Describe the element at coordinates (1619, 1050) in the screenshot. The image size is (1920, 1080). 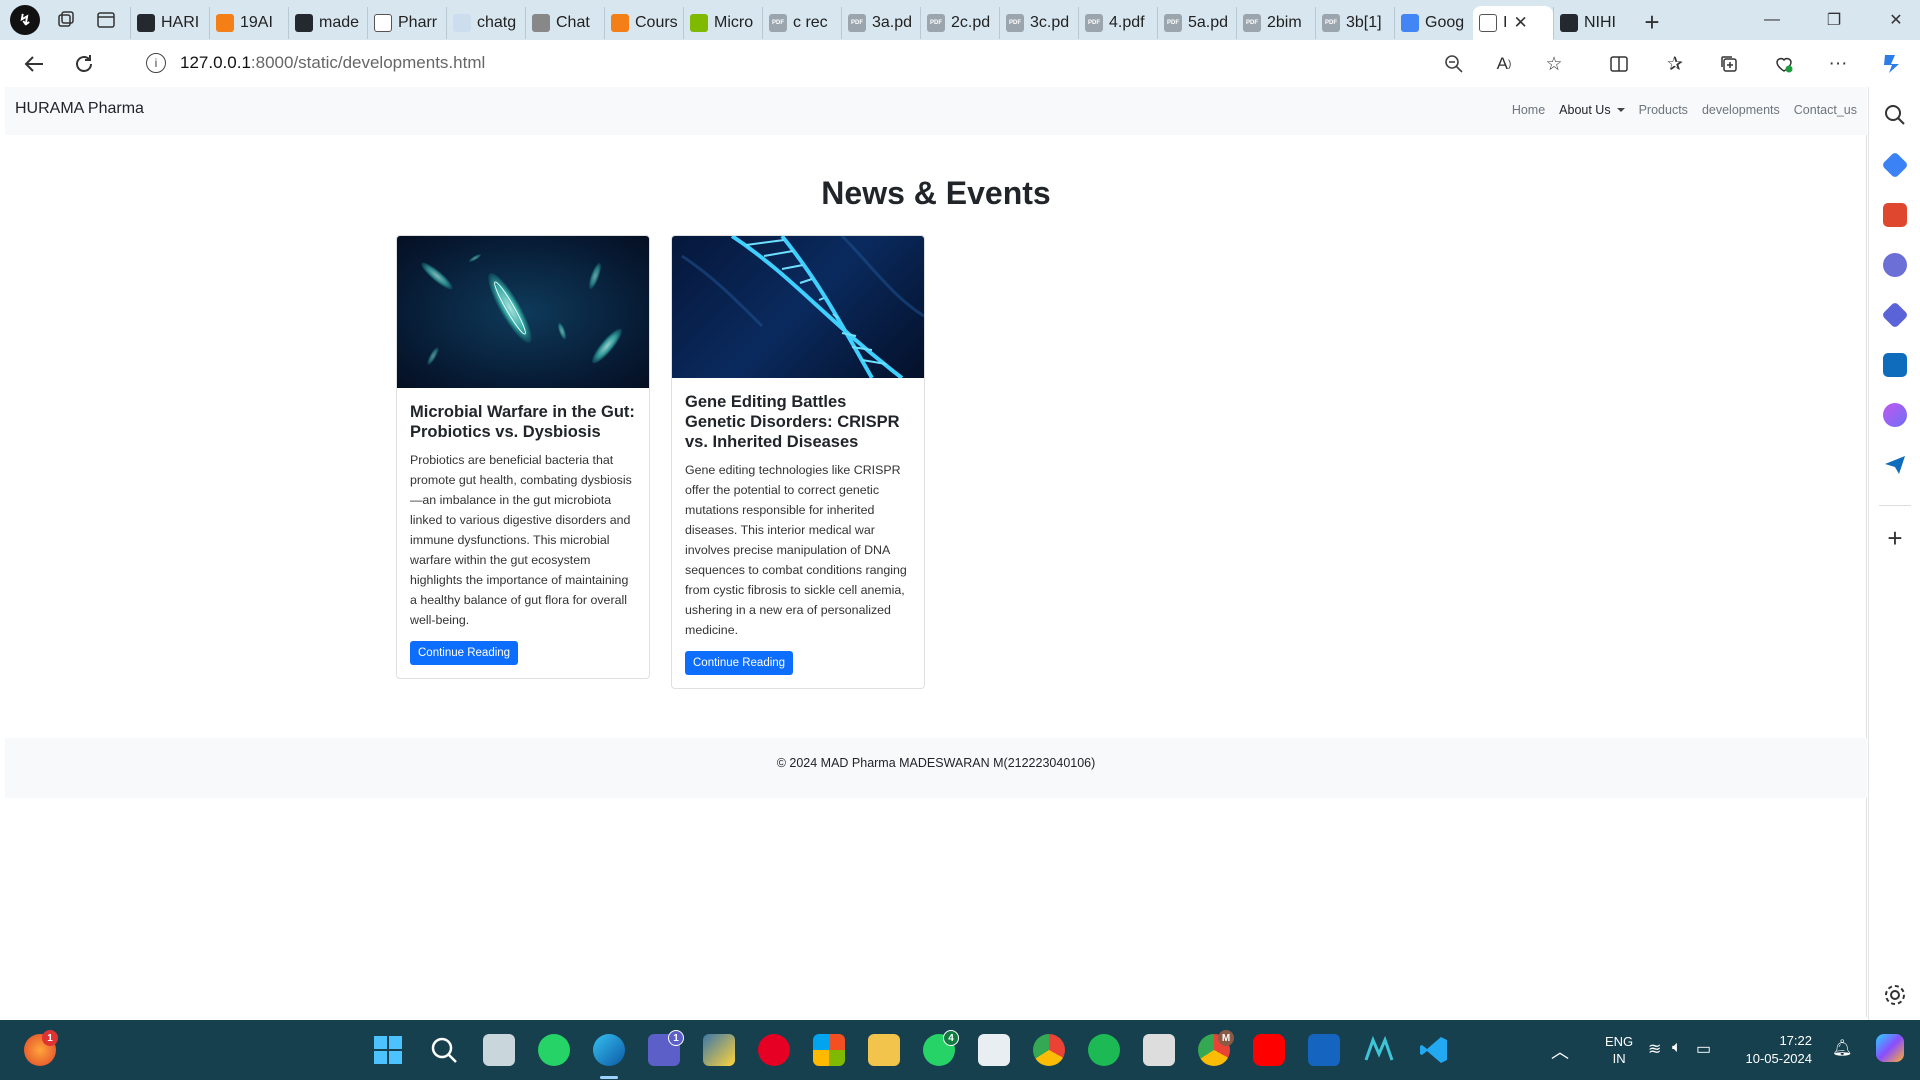
I see `language-indicator: ENG IN` at that location.